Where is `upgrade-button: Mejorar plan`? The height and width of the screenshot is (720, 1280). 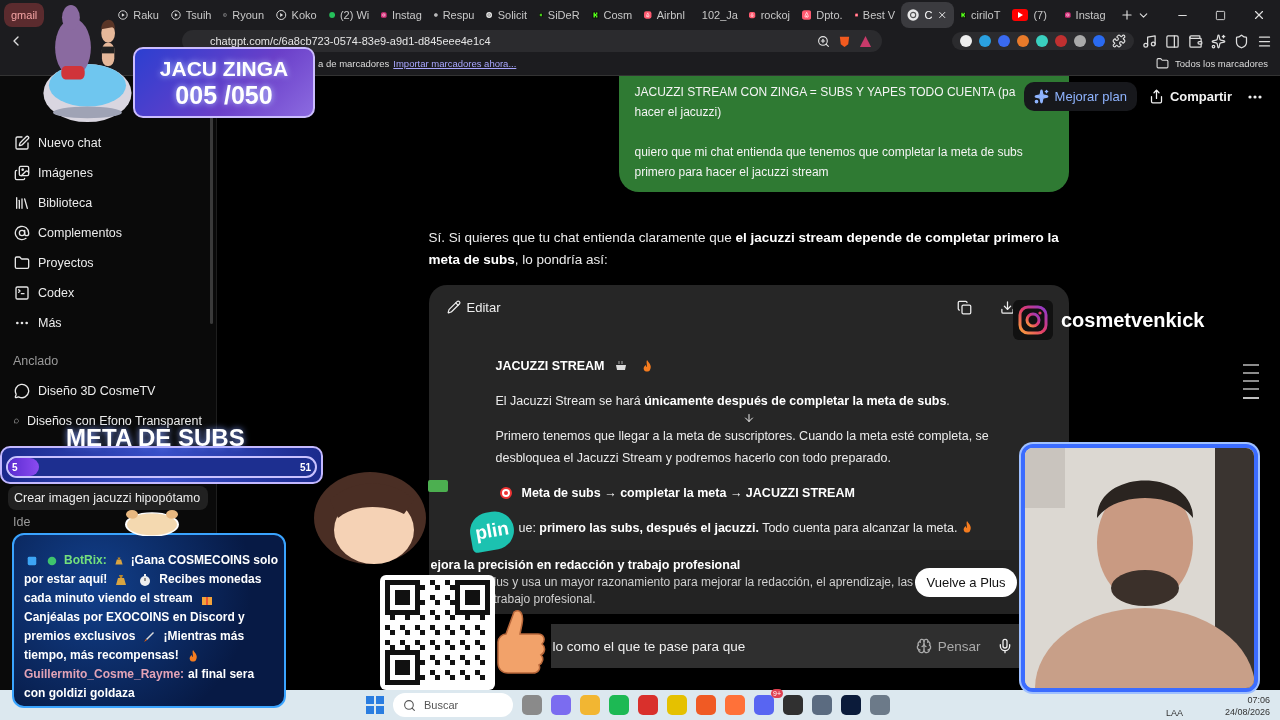 upgrade-button: Mejorar plan is located at coordinates (1080, 96).